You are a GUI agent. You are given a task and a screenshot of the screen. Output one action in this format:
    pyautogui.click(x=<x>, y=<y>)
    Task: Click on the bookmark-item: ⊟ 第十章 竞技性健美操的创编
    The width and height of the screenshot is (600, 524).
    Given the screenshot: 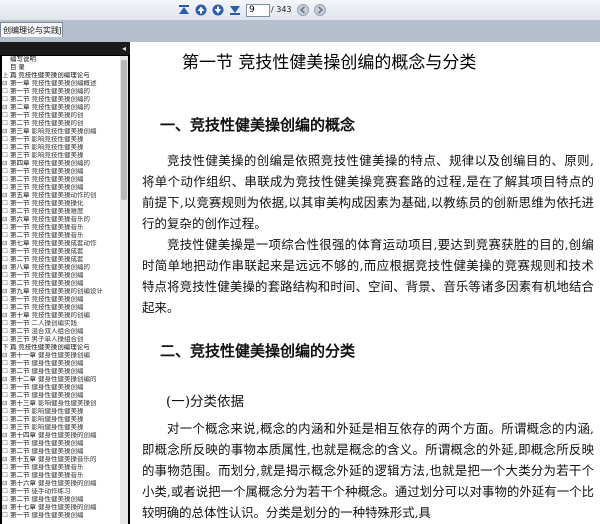 What is the action you would take?
    pyautogui.click(x=61, y=316)
    